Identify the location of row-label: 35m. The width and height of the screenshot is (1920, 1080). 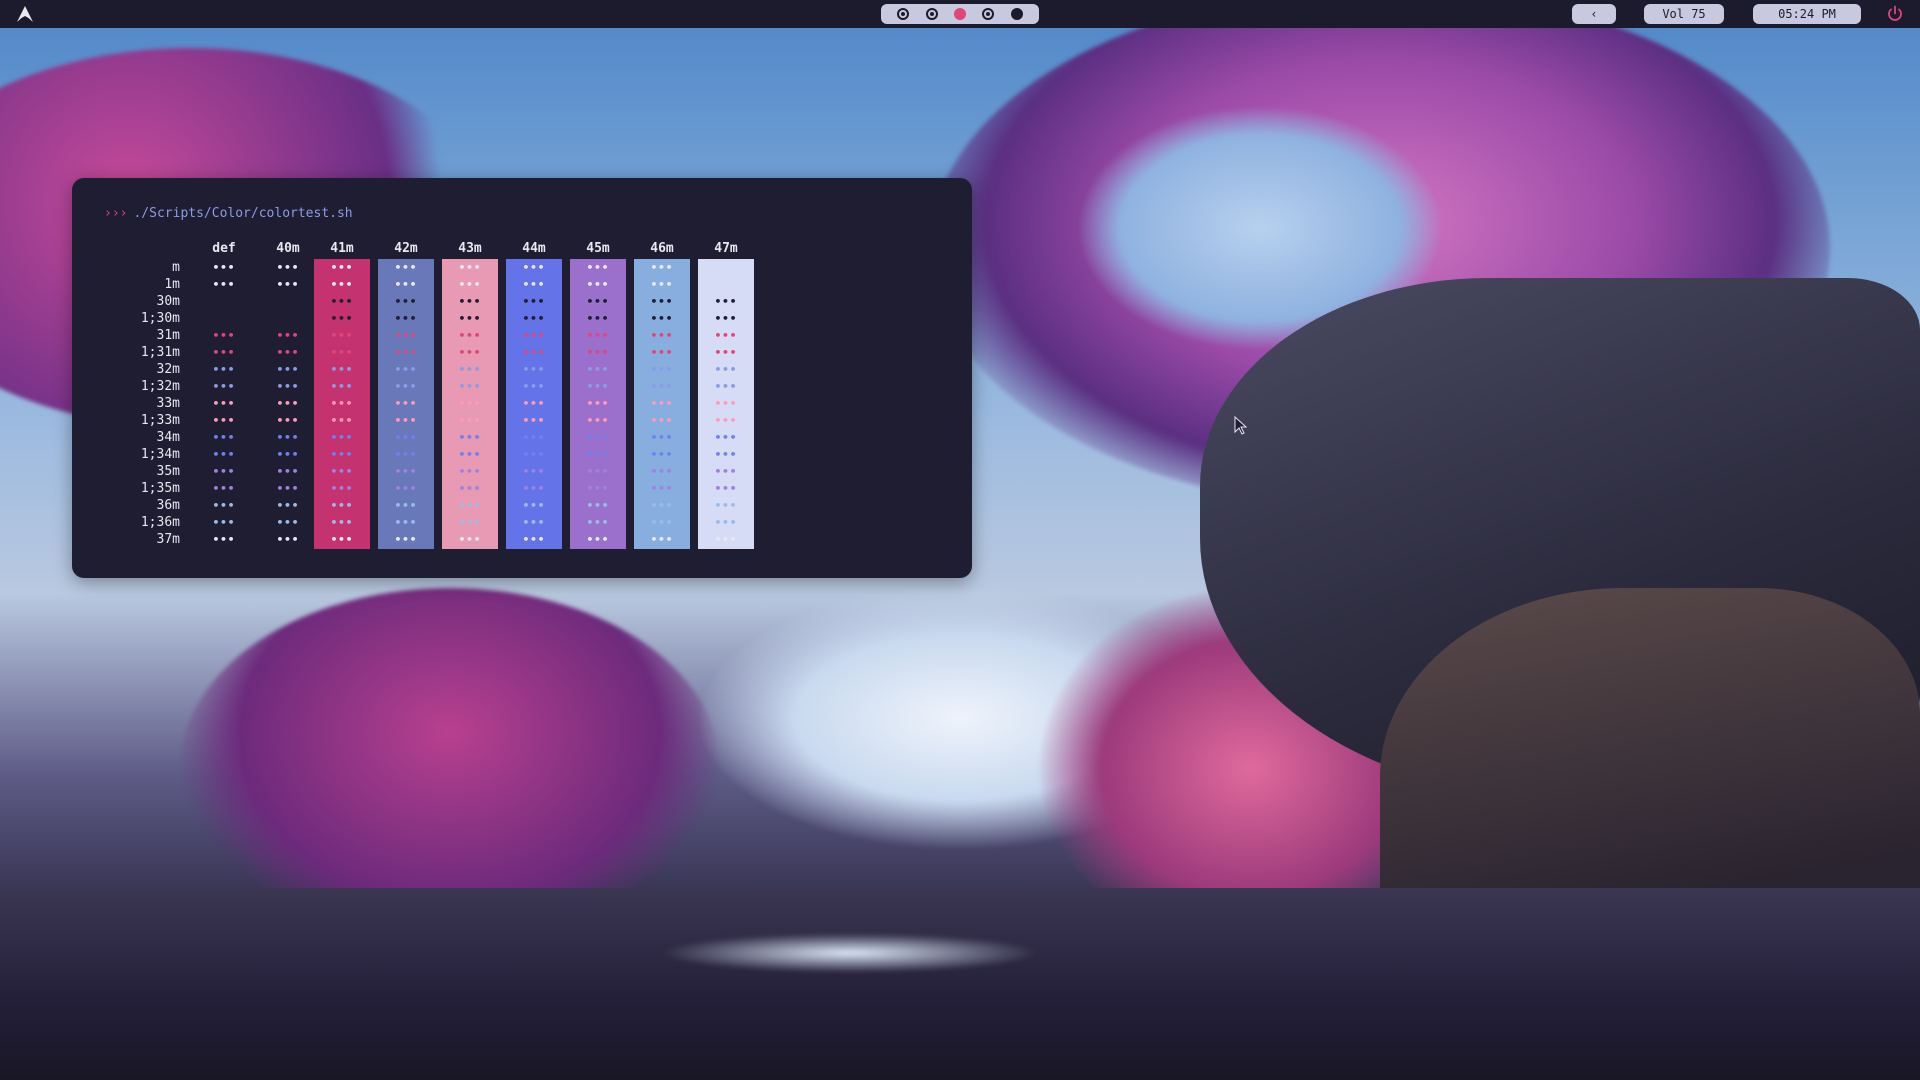
(168, 471).